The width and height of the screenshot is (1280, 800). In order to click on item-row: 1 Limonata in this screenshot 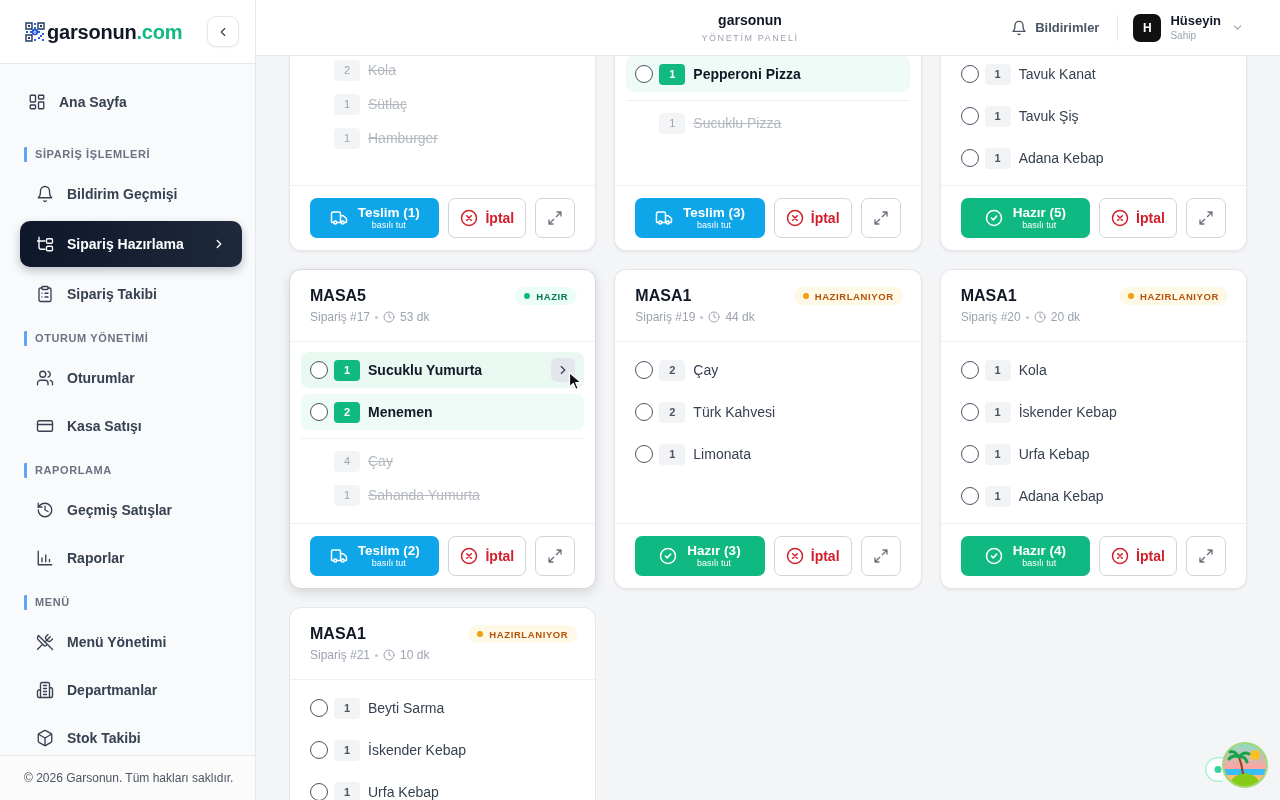, I will do `click(768, 454)`.